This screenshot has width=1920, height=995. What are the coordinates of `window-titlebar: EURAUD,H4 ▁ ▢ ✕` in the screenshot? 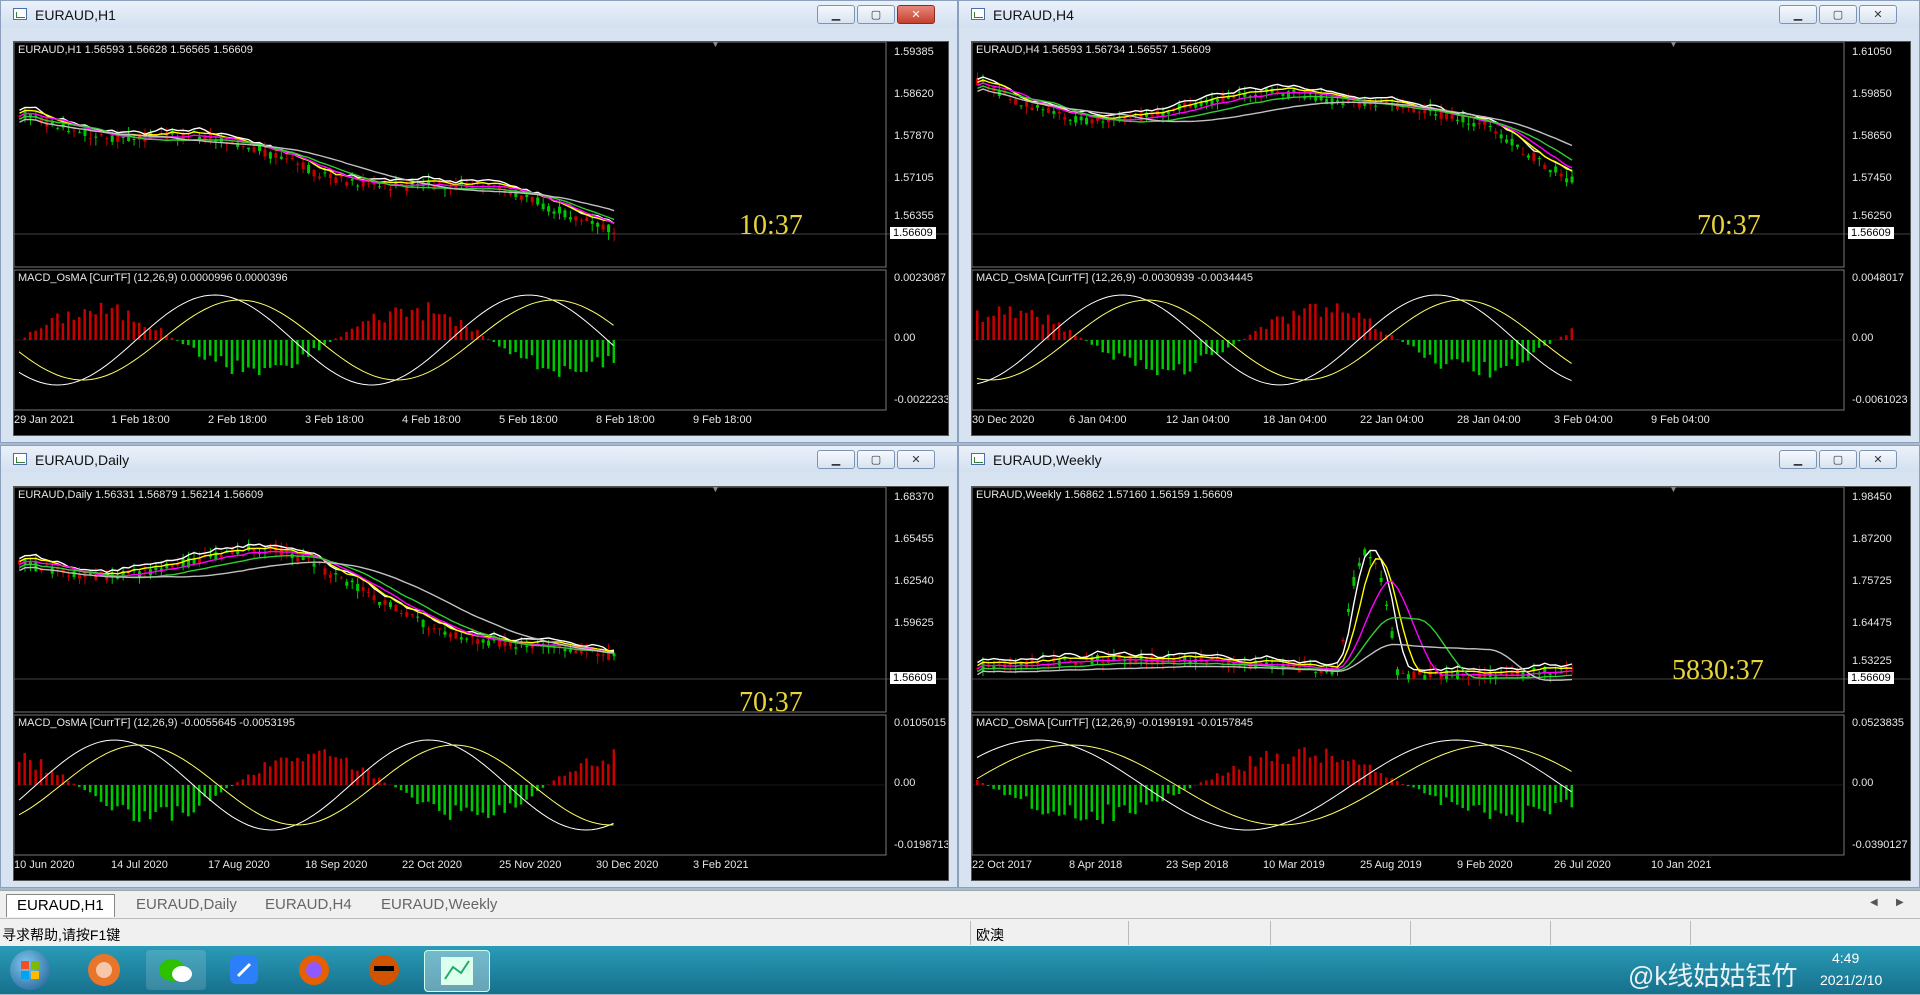 It's located at (1439, 14).